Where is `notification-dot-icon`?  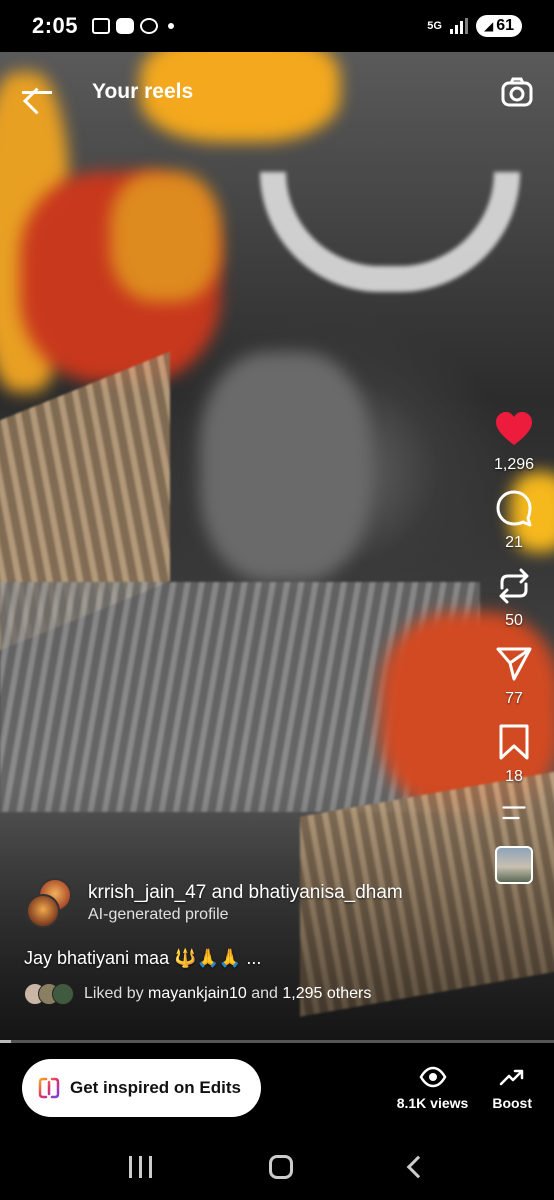
notification-dot-icon is located at coordinates (171, 26).